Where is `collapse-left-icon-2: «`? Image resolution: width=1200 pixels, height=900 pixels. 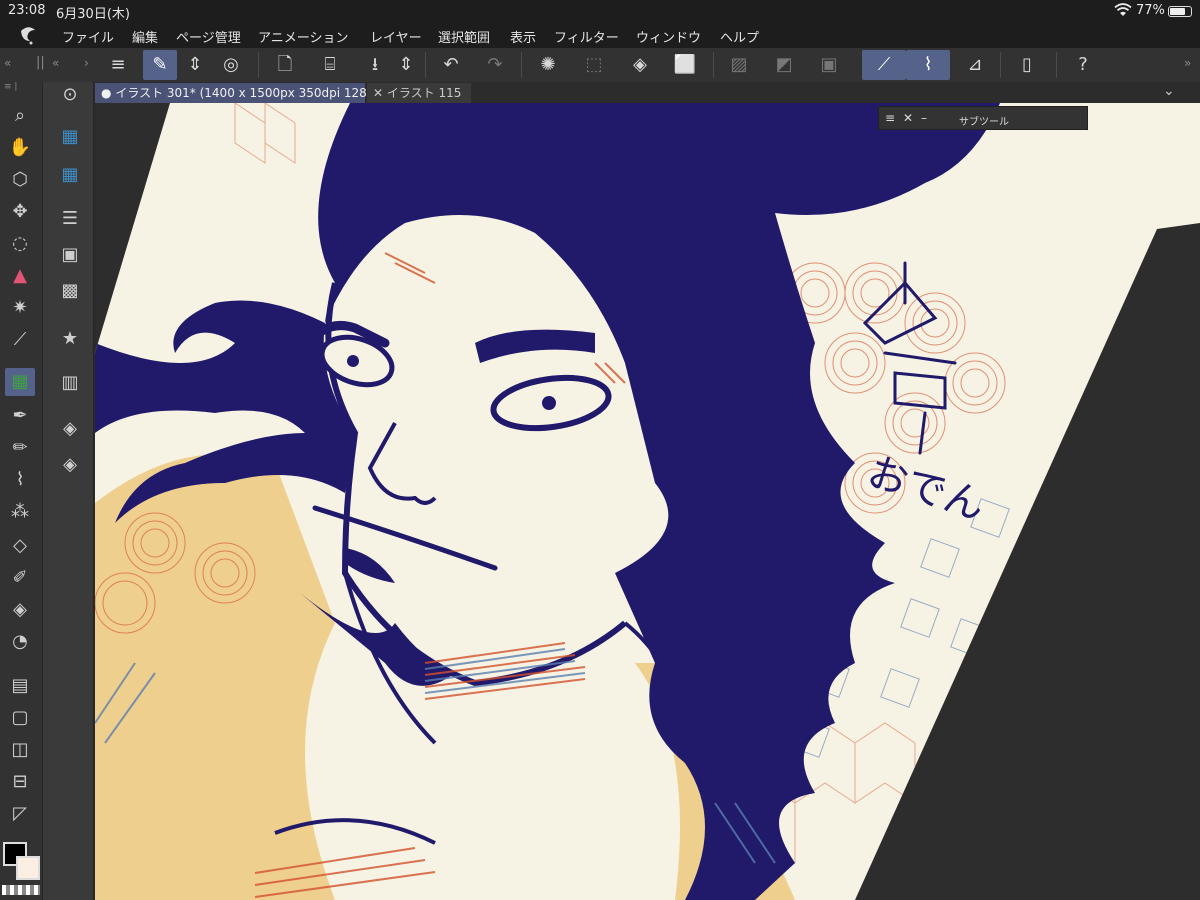 collapse-left-icon-2: « is located at coordinates (55, 63).